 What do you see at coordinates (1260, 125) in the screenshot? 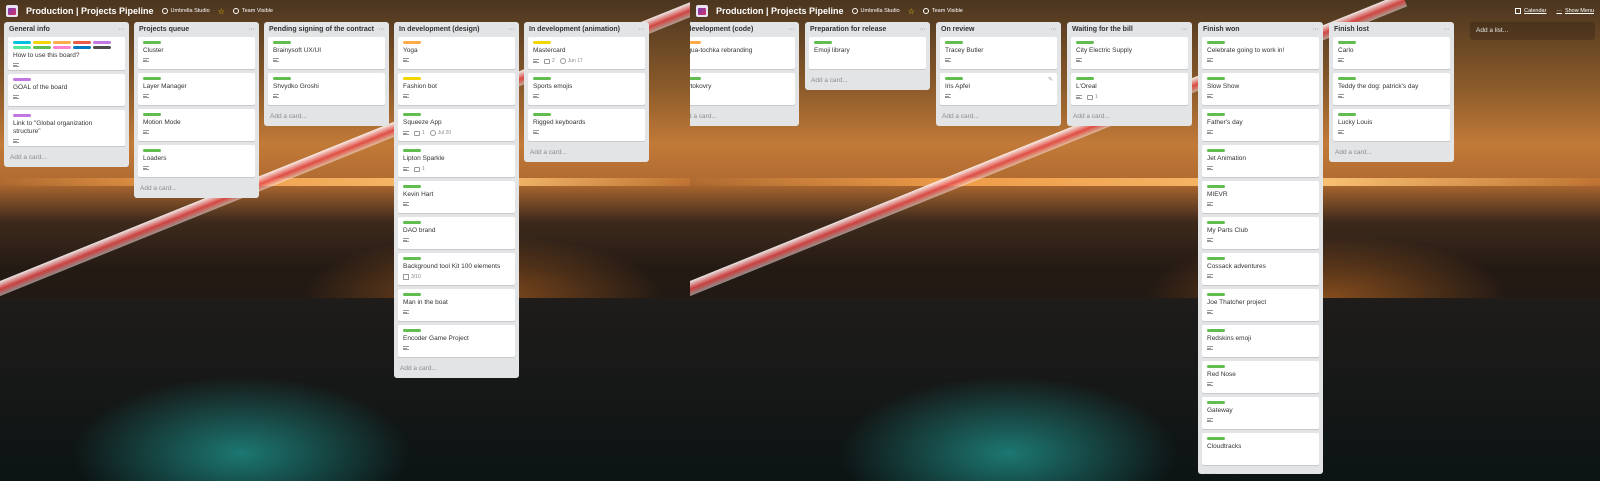
I see `card: Father's day` at bounding box center [1260, 125].